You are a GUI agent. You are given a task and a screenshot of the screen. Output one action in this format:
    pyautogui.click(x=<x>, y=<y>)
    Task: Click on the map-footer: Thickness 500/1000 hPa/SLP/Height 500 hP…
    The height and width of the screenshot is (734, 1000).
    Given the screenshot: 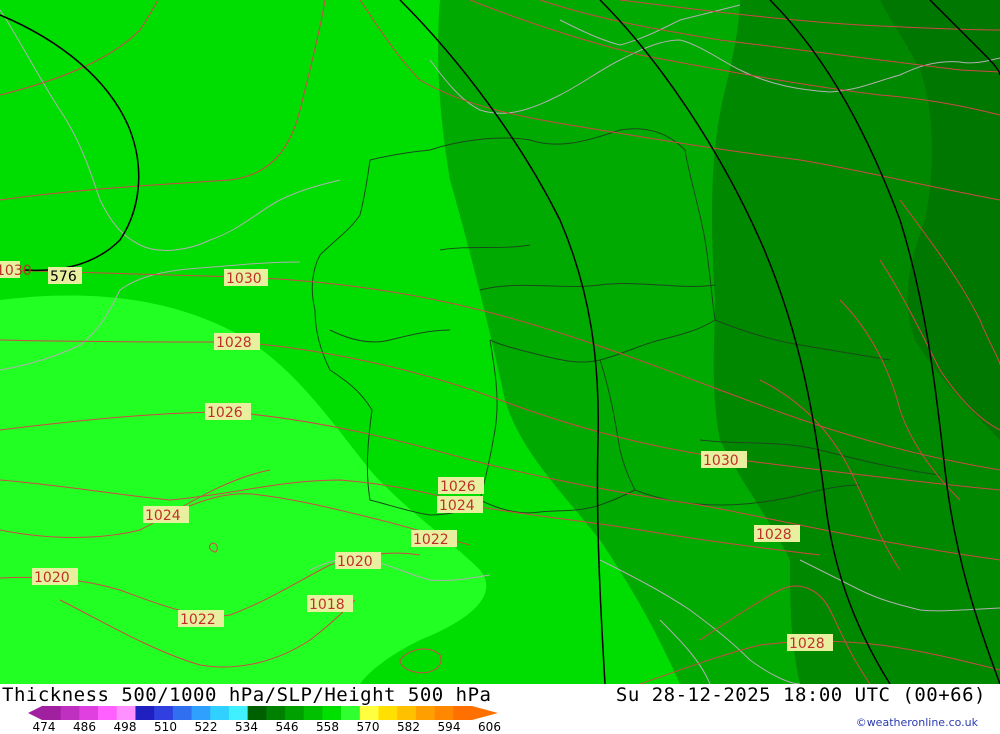 What is the action you would take?
    pyautogui.click(x=500, y=709)
    